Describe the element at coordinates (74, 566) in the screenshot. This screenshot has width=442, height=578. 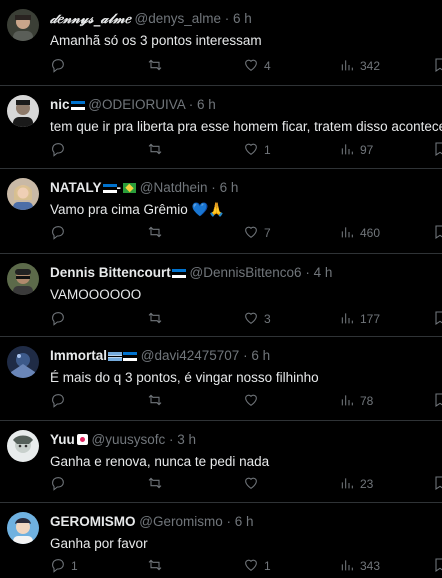
I see `reply-count: 1` at that location.